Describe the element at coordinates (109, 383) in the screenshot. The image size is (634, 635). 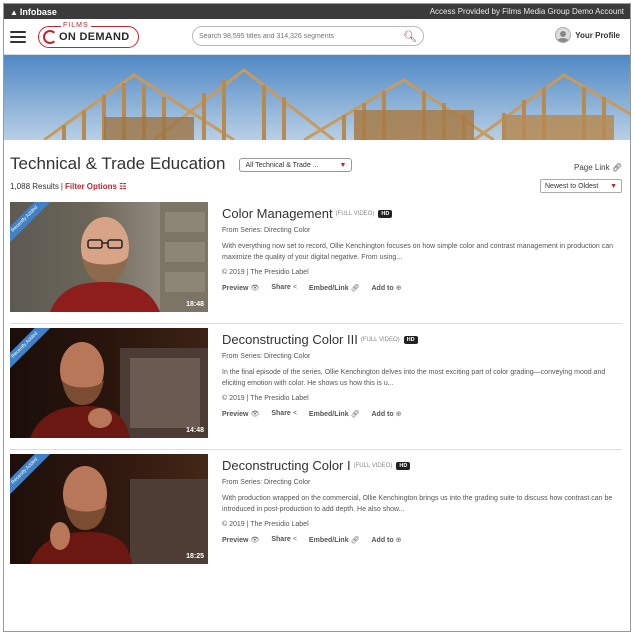
I see `video-thumbnail: Recently Added 14:48` at that location.